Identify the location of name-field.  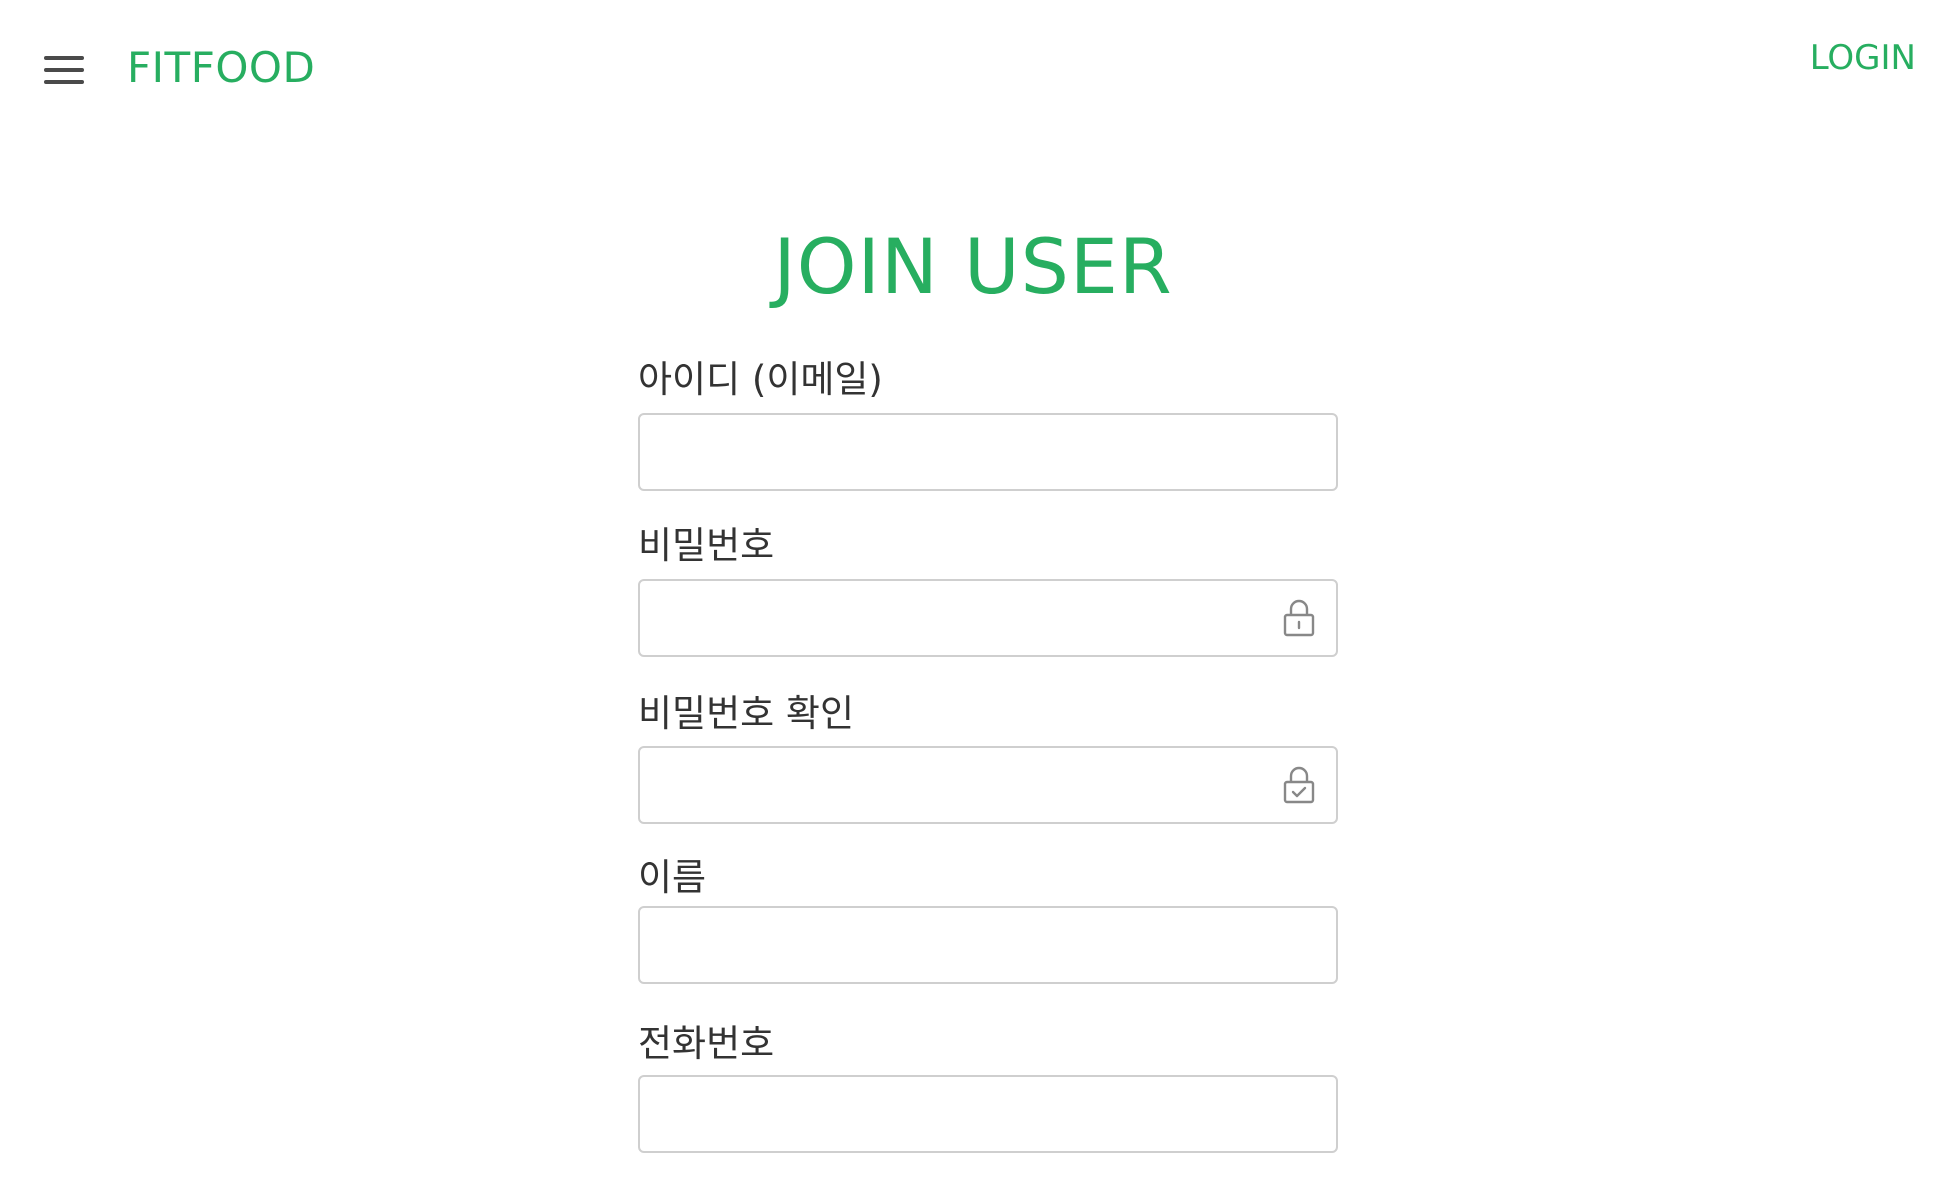
(988, 945).